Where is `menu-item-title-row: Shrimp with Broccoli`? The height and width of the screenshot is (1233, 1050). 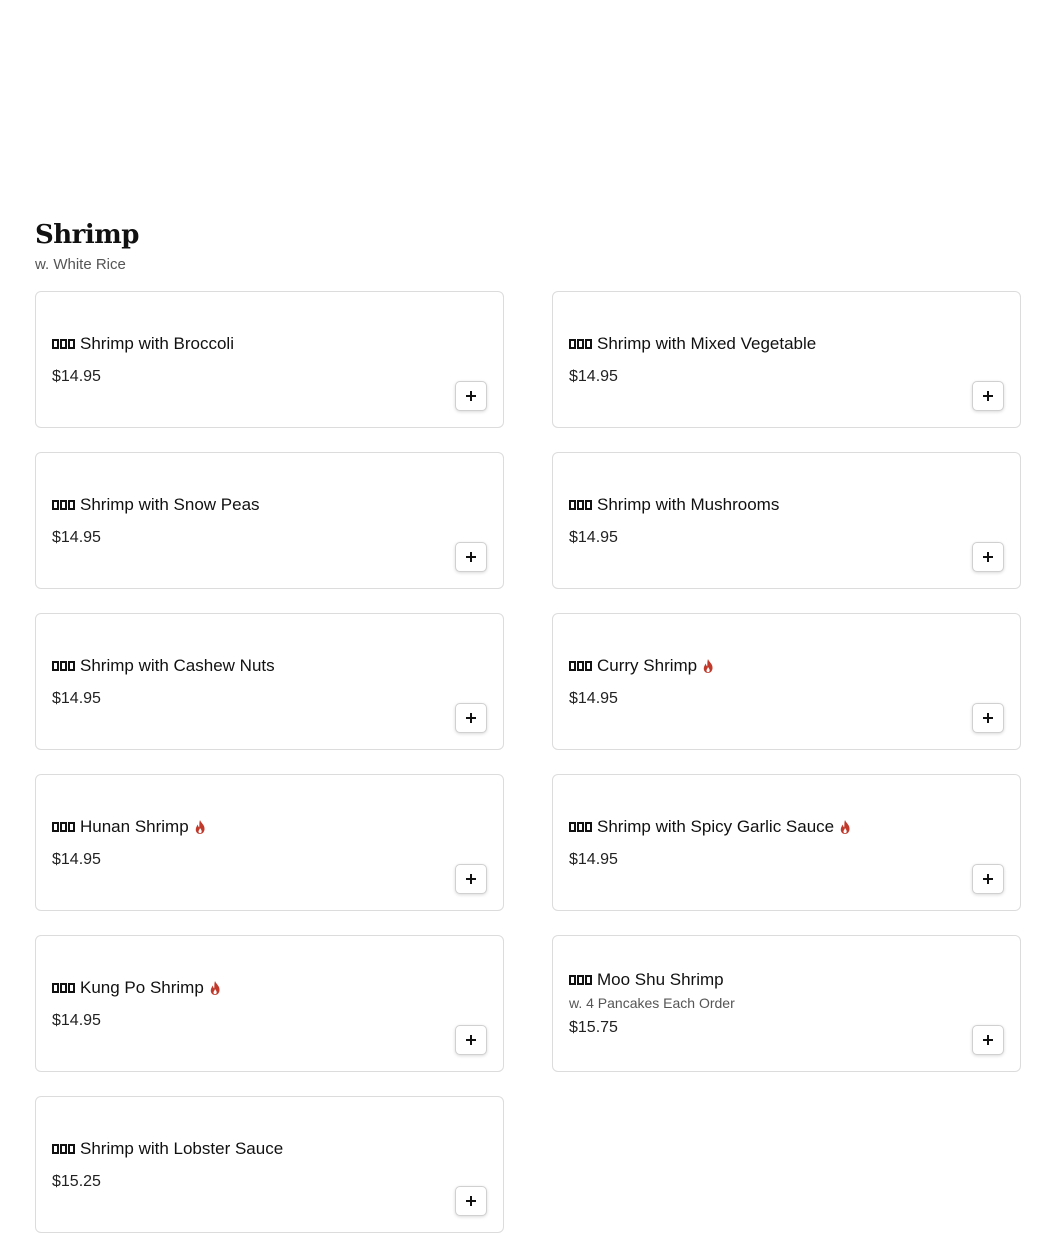
menu-item-title-row: Shrimp with Broccoli is located at coordinates (242, 344).